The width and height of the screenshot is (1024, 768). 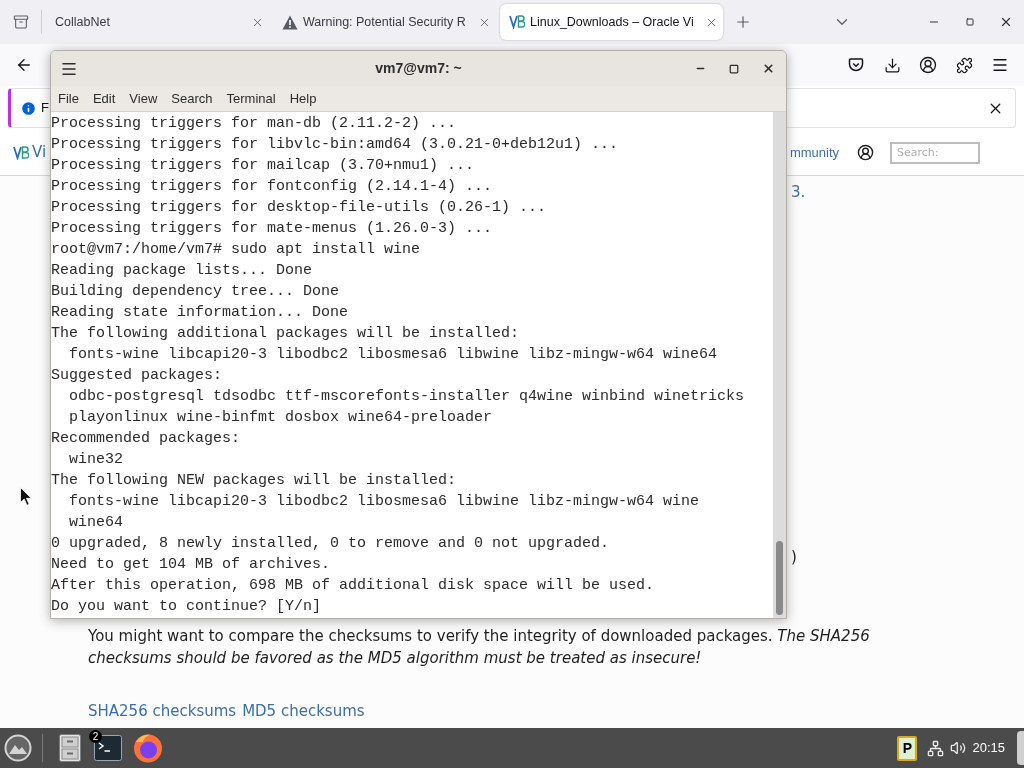 What do you see at coordinates (935, 152) in the screenshot?
I see `search-field: Search:` at bounding box center [935, 152].